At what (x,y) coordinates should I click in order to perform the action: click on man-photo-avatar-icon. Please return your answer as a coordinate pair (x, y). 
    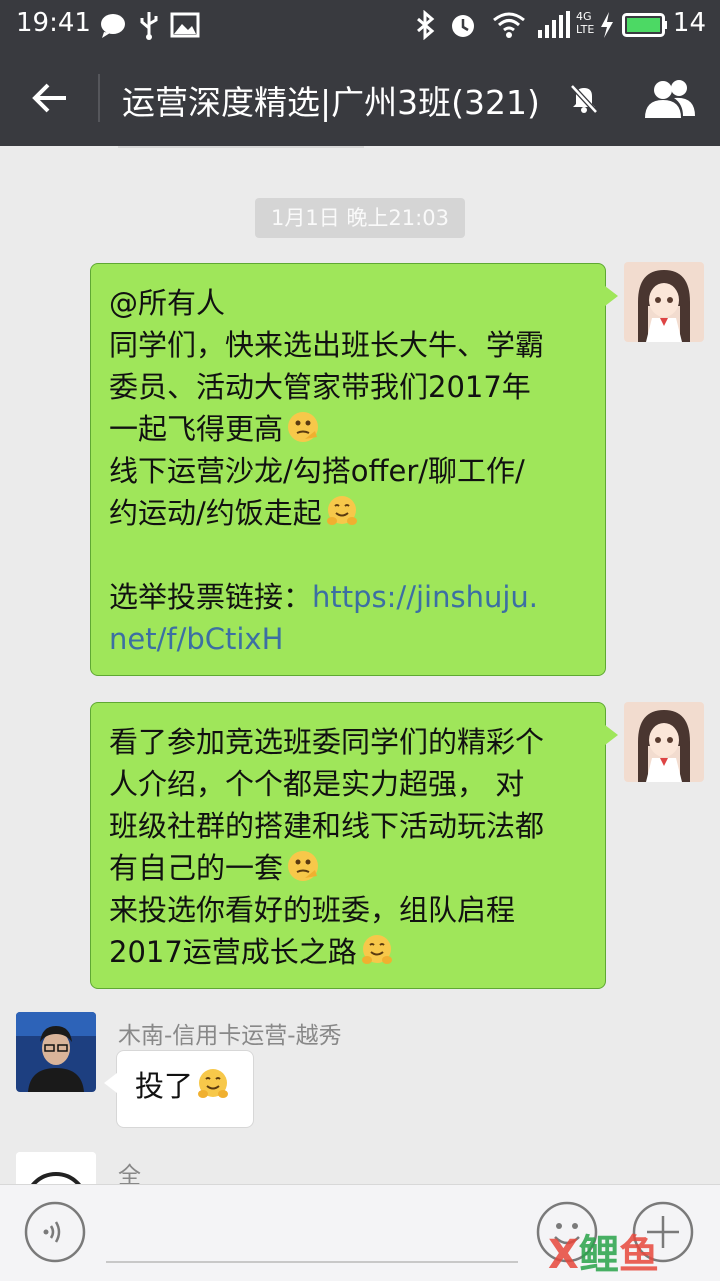
    Looking at the image, I should click on (56, 1052).